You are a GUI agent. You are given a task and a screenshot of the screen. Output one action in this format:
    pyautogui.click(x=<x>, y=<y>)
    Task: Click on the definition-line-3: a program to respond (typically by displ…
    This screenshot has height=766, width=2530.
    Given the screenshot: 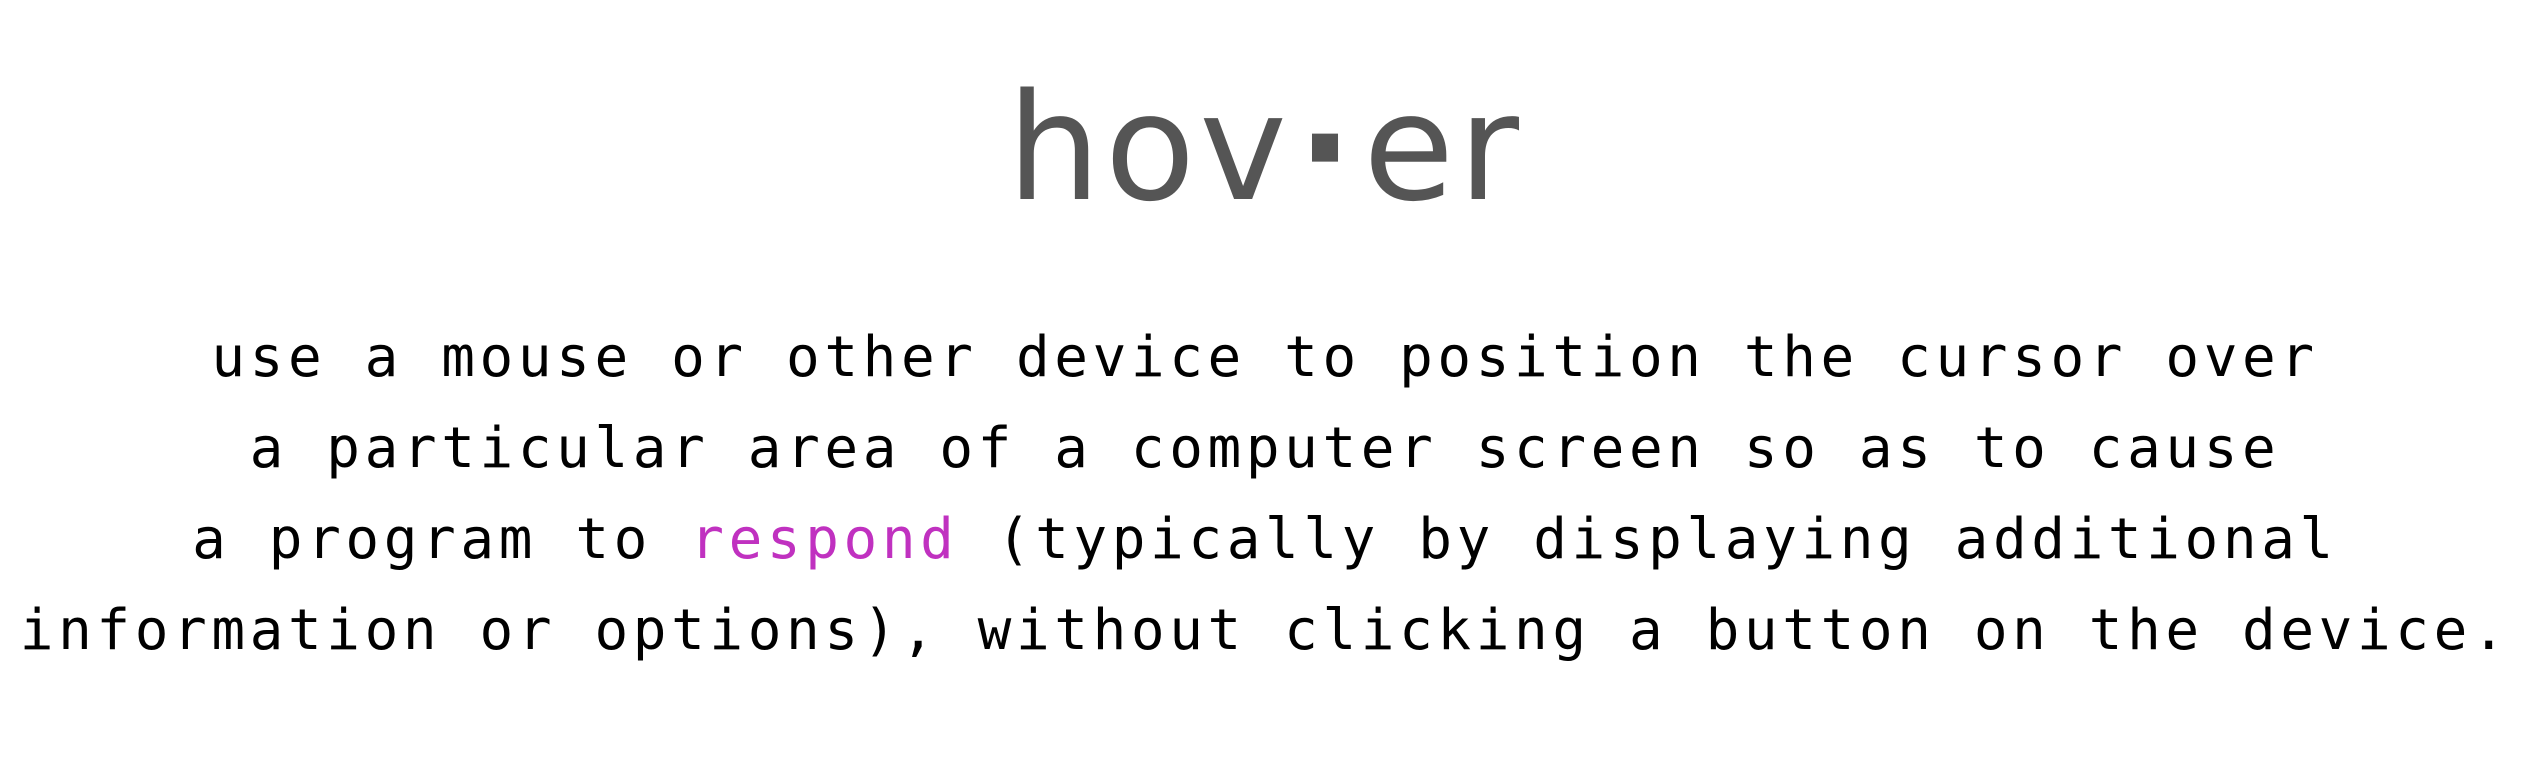 What is the action you would take?
    pyautogui.click(x=1265, y=539)
    